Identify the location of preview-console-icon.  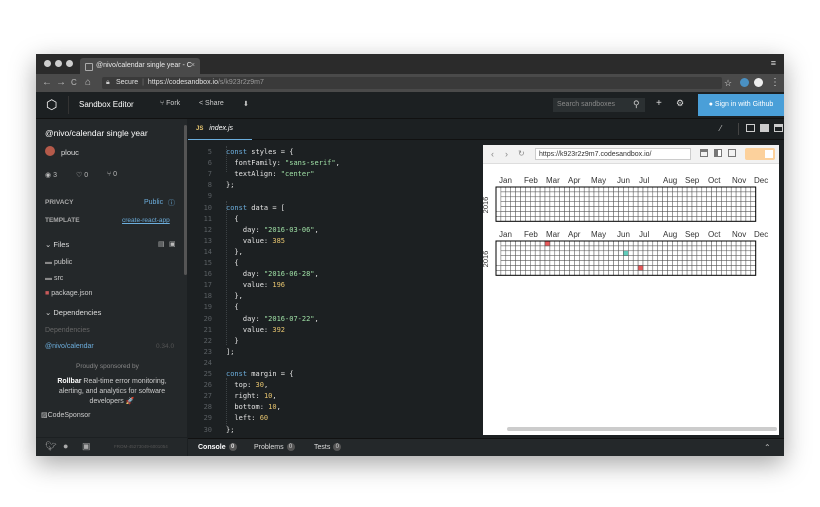
(704, 153).